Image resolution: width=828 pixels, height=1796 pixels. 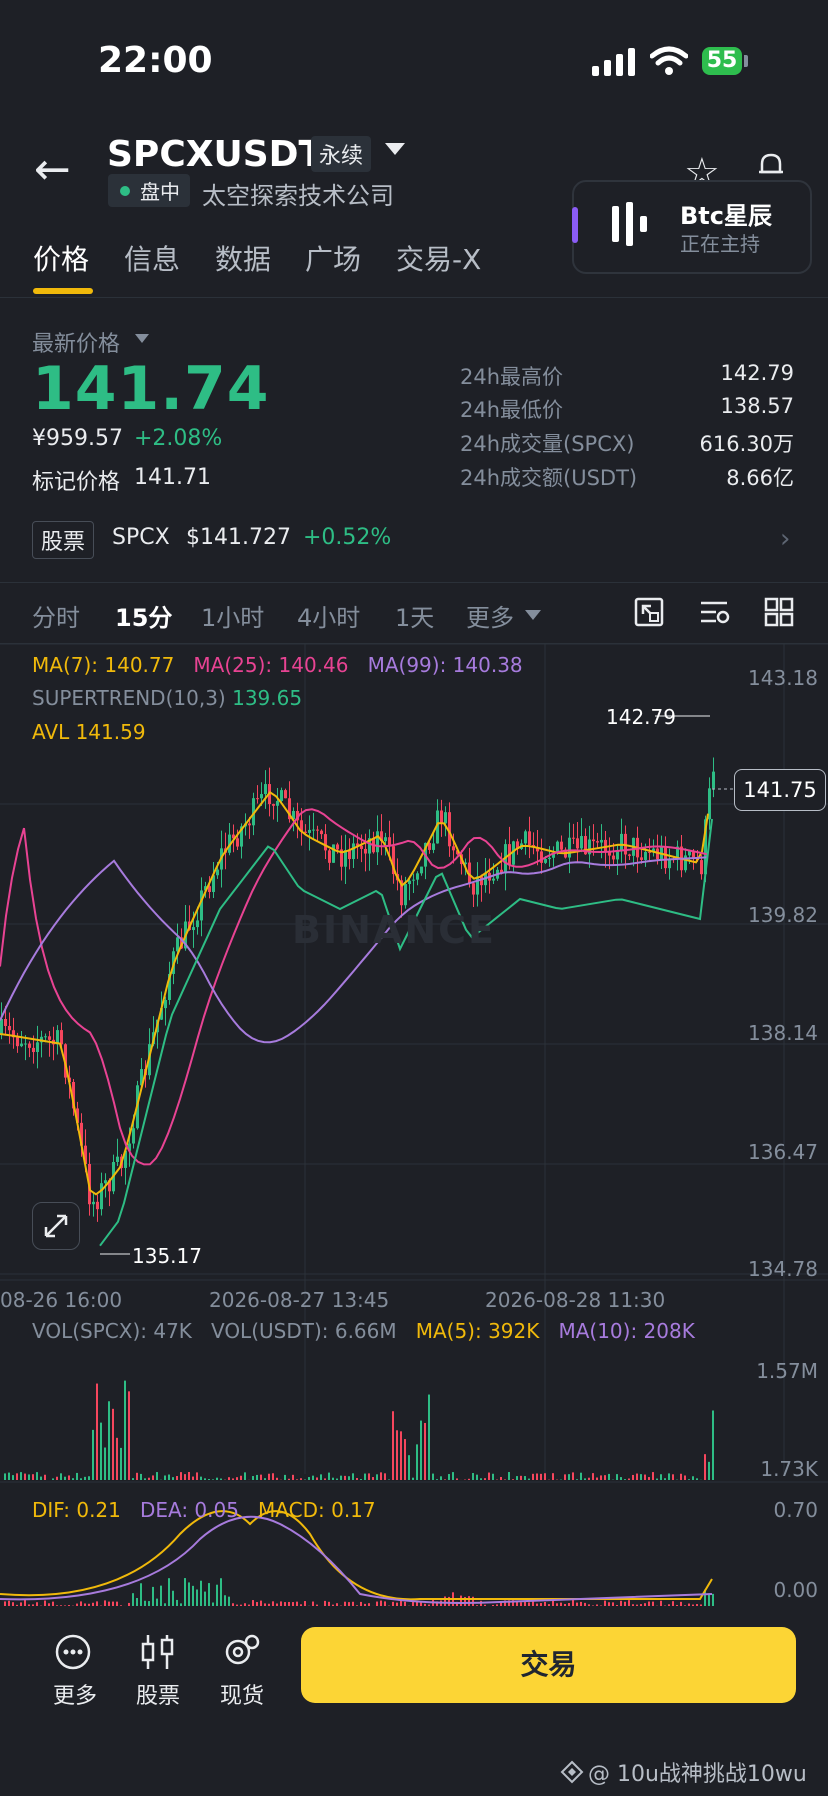 I want to click on stock-symbol: SPCX, so click(x=141, y=537).